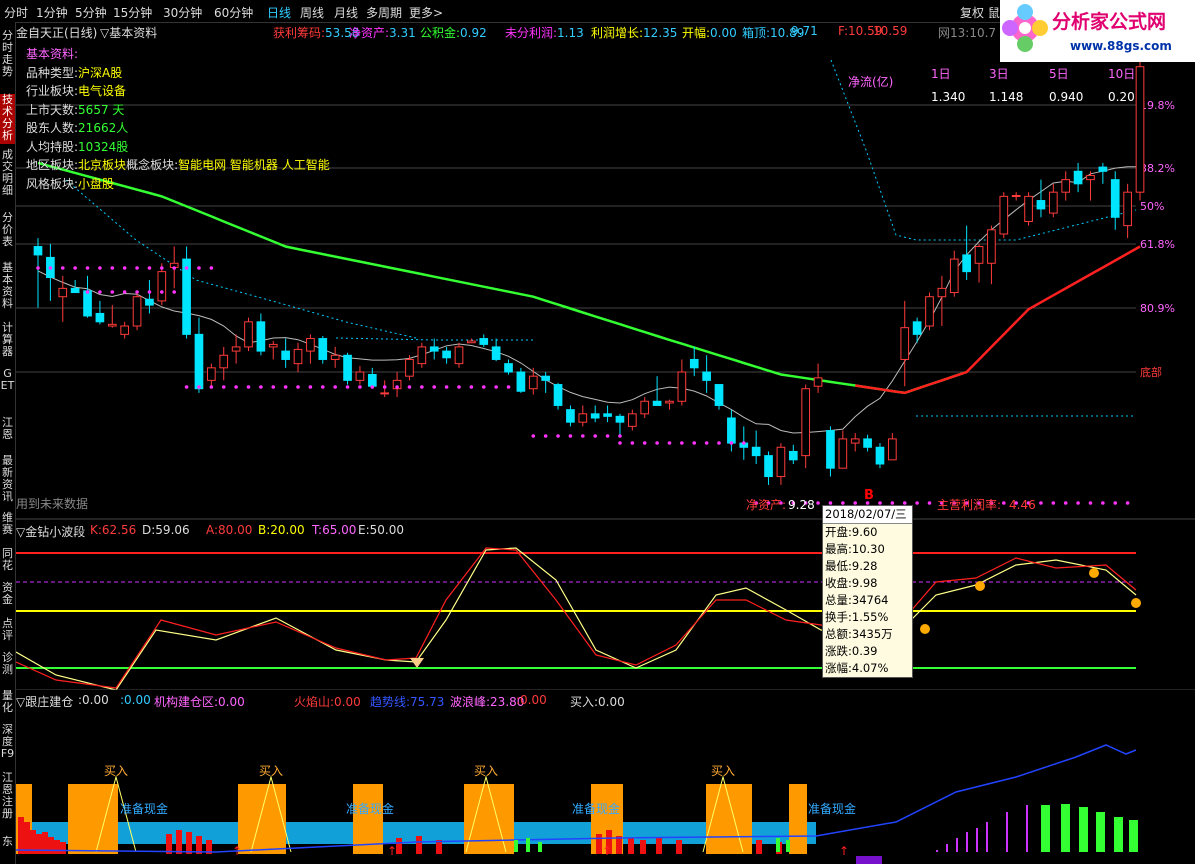  Describe the element at coordinates (132, 12) in the screenshot. I see `period-tab-3: 15分钟` at that location.